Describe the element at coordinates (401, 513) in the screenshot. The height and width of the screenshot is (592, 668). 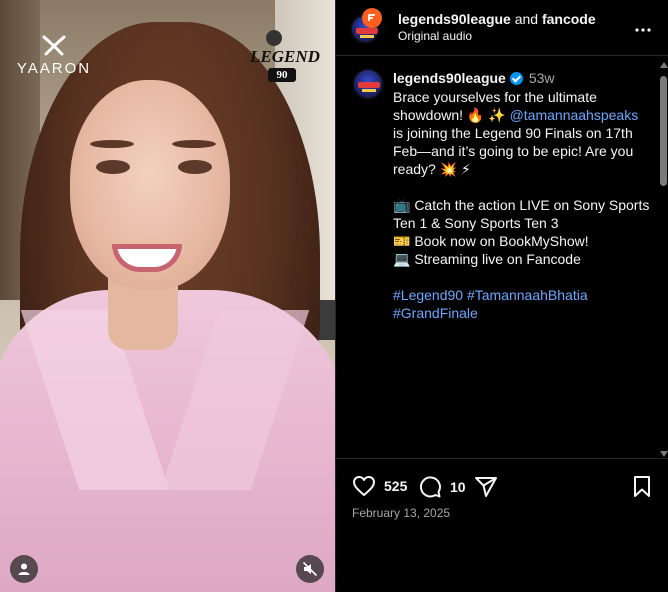
I see `post-date: February 13, 2025` at that location.